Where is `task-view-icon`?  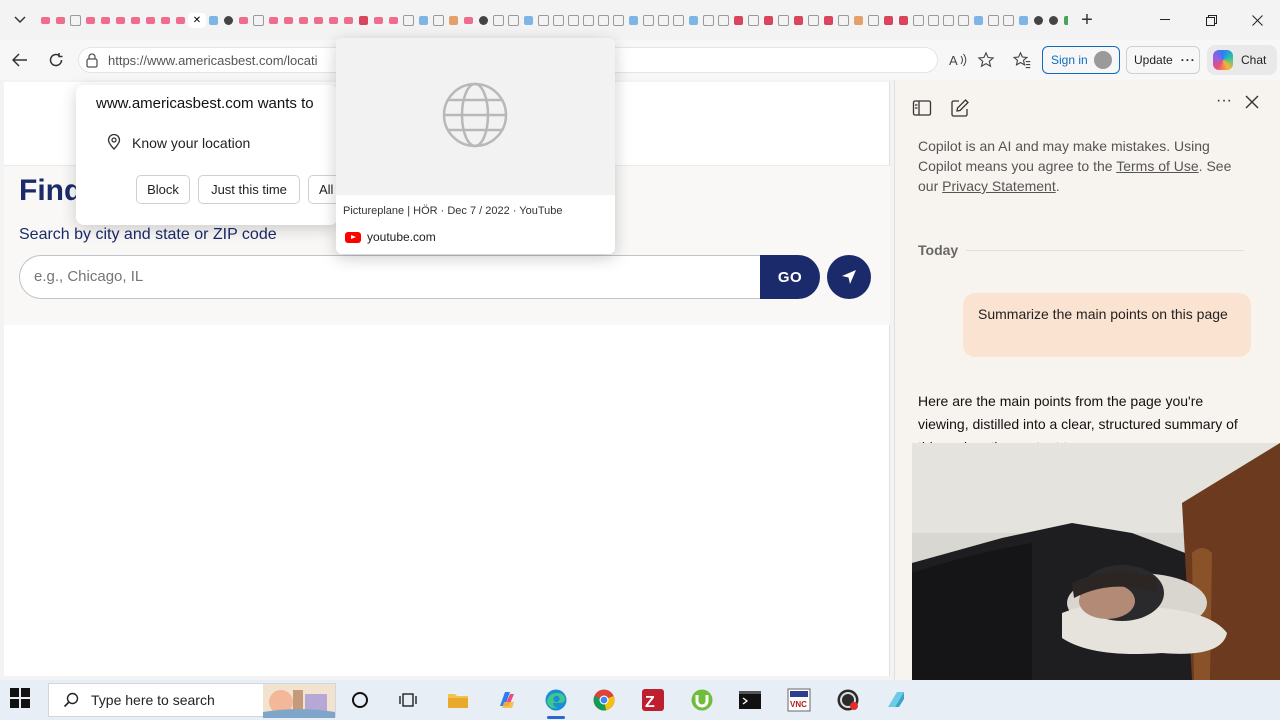 task-view-icon is located at coordinates (408, 700).